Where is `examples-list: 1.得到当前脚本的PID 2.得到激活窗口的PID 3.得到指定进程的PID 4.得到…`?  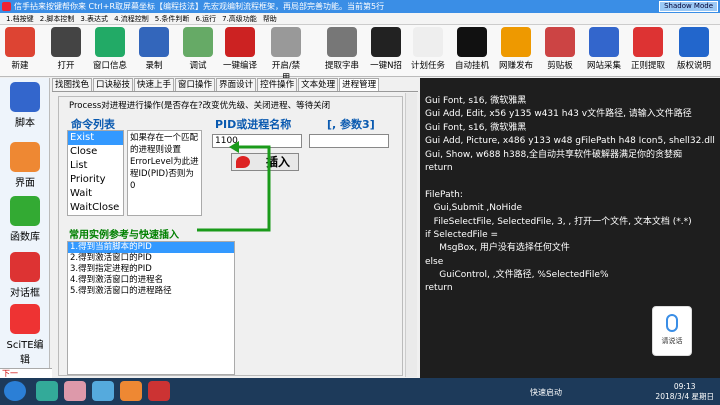 examples-list: 1.得到当前脚本的PID 2.得到激活窗口的PID 3.得到指定进程的PID 4.得到… is located at coordinates (151, 308).